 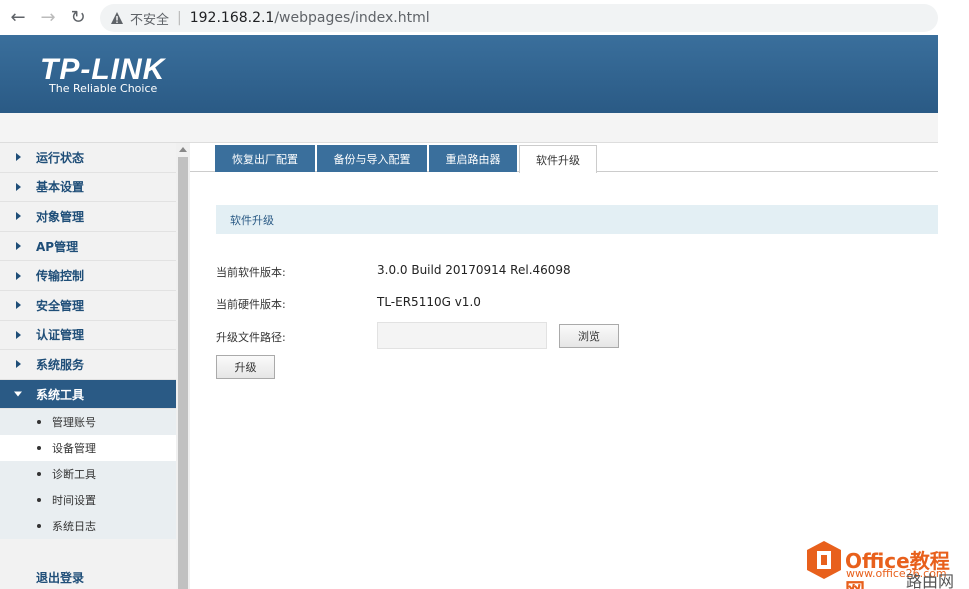 I want to click on scroll-up-icon, so click(x=183, y=149).